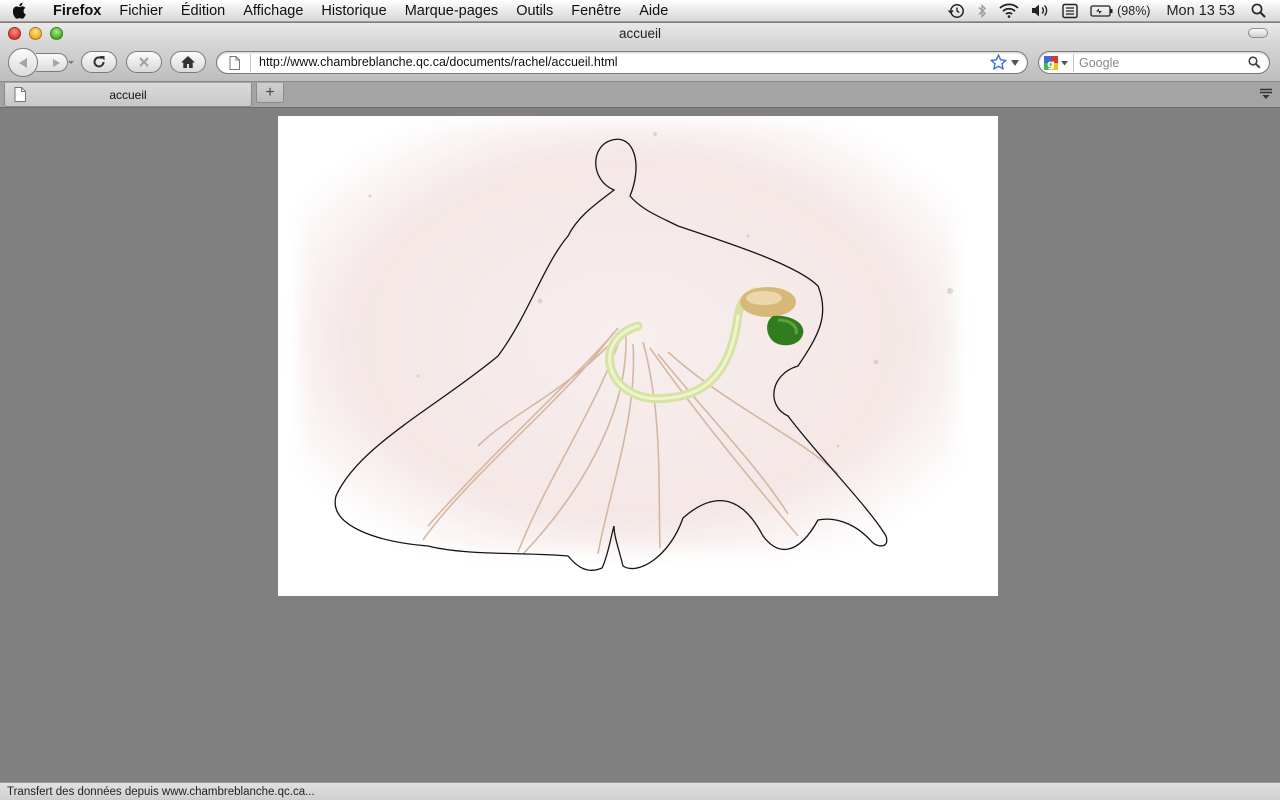 The height and width of the screenshot is (800, 1280). What do you see at coordinates (1258, 33) in the screenshot?
I see `toolbar-toggle-button` at bounding box center [1258, 33].